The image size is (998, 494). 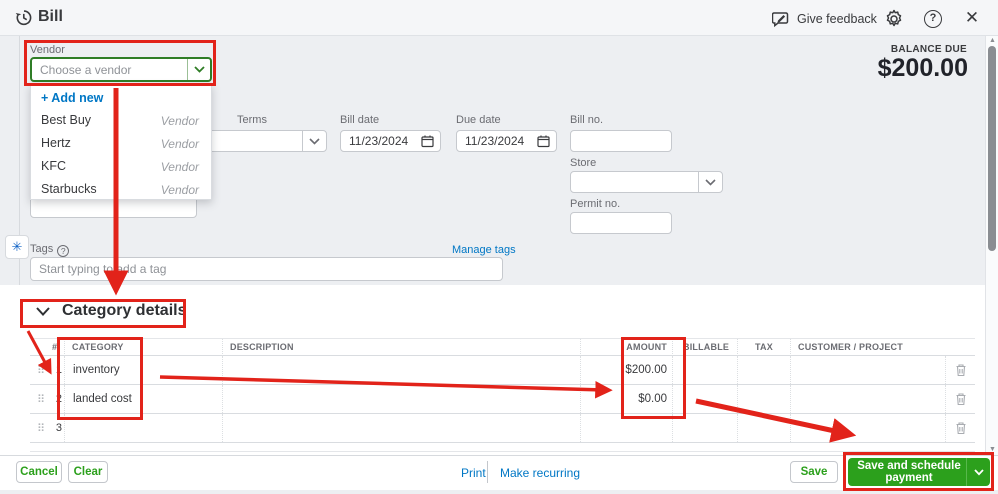 I want to click on vertical-scrollbar: ▲ ▼, so click(x=991, y=245).